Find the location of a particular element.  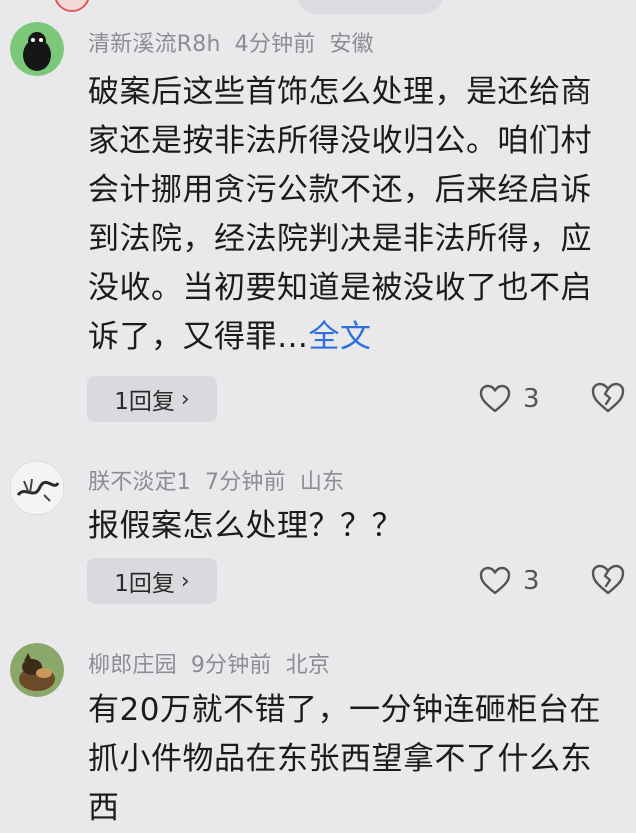

username: 柳郎庄园 is located at coordinates (132, 665).